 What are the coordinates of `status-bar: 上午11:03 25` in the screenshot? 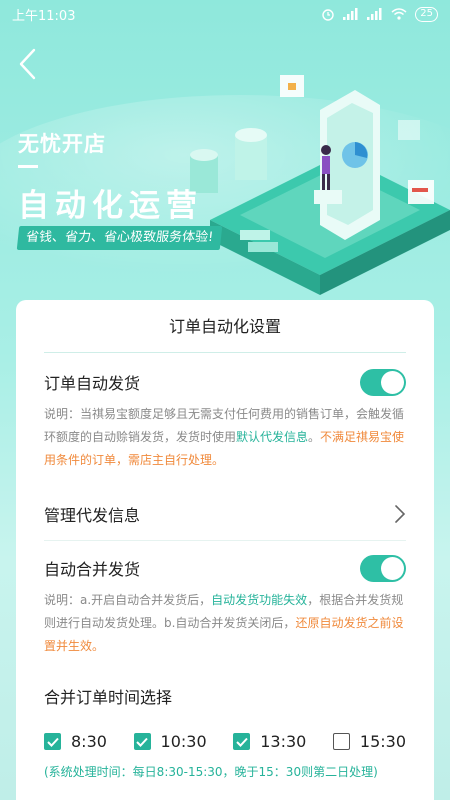 It's located at (225, 14).